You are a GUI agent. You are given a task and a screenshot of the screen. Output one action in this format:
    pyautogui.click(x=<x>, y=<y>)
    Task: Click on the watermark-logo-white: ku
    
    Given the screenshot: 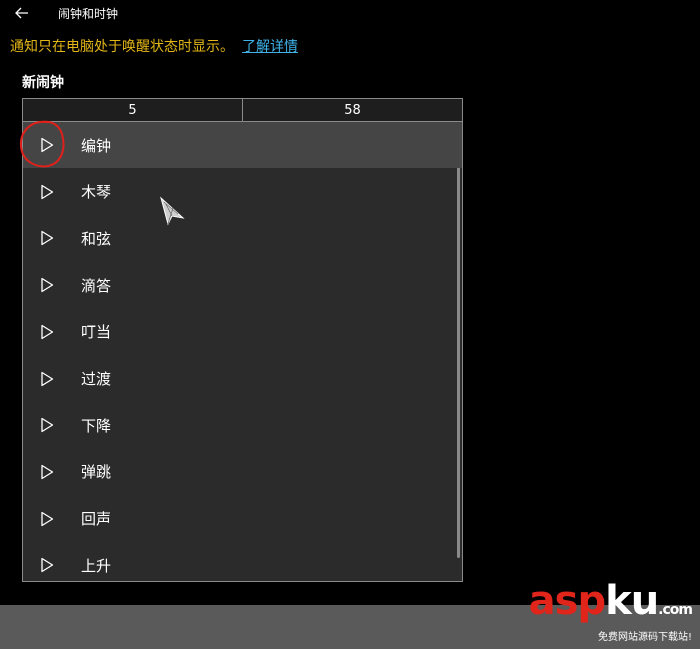 What is the action you would take?
    pyautogui.click(x=632, y=601)
    